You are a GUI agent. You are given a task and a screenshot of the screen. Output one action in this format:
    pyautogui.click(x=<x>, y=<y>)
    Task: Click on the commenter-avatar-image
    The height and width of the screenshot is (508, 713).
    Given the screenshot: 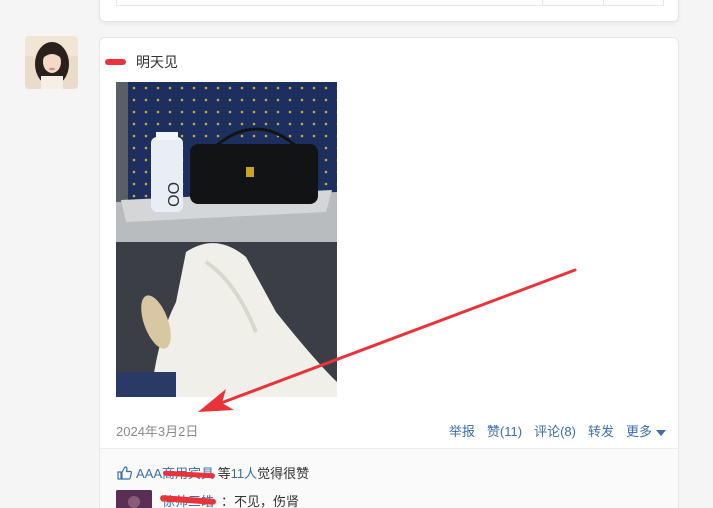 What is the action you would take?
    pyautogui.click(x=134, y=499)
    